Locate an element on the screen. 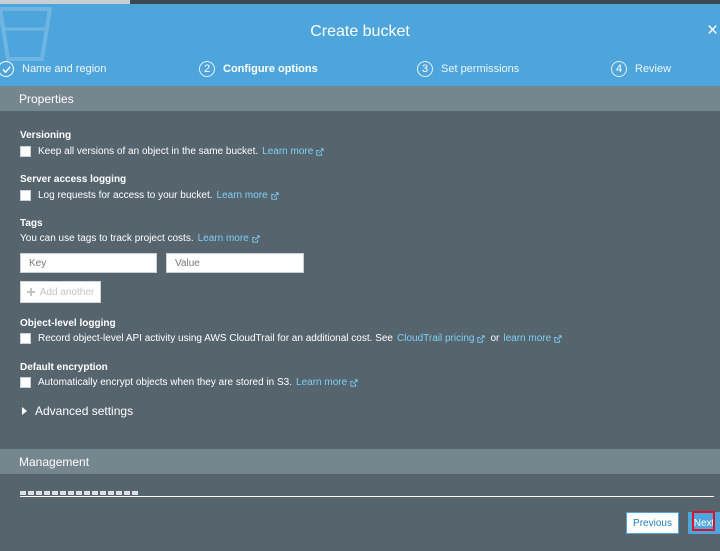  encryption-checkbox is located at coordinates (25, 382).